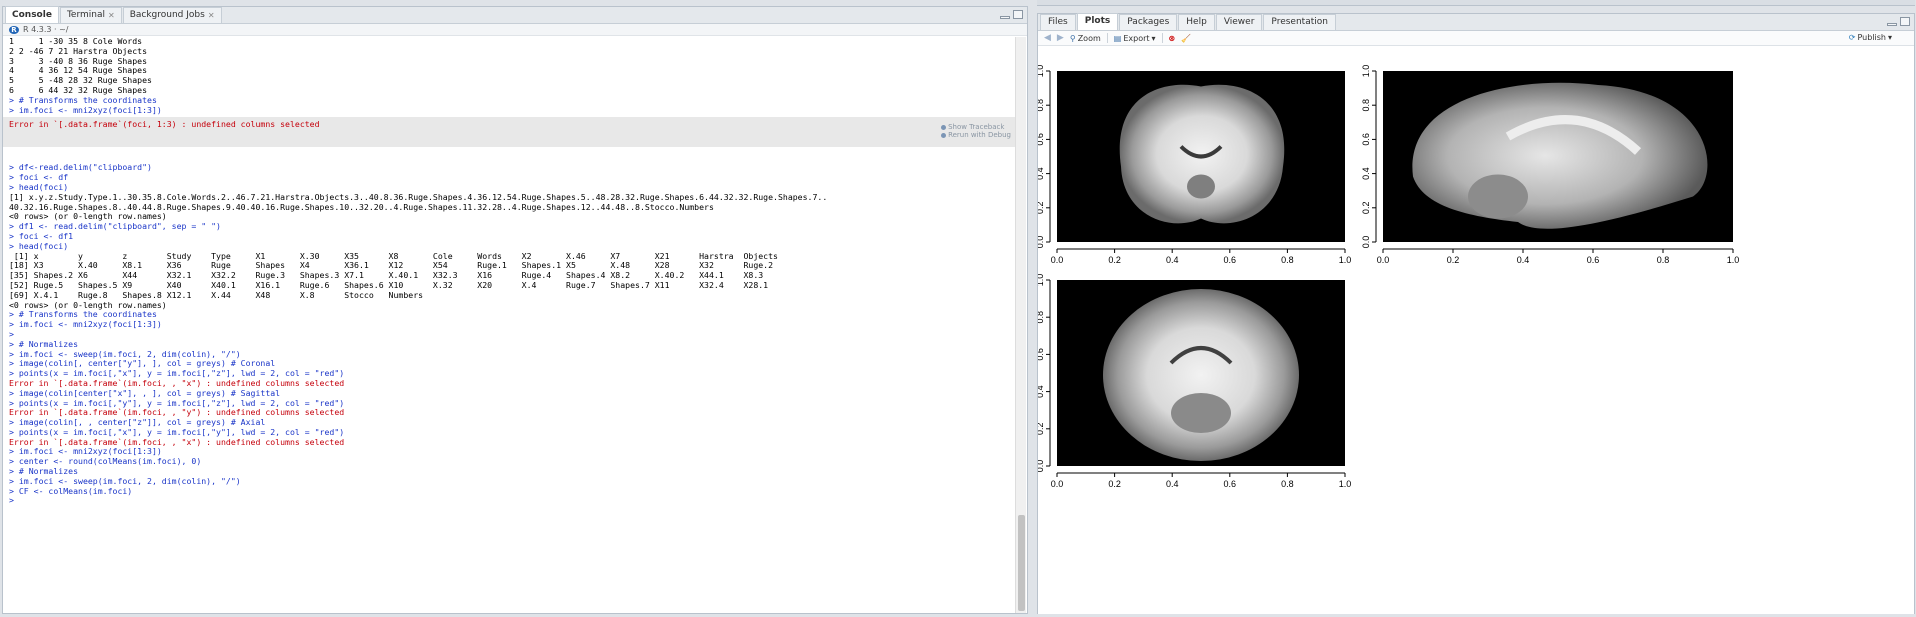 This screenshot has height=617, width=1916. Describe the element at coordinates (1366, 139) in the screenshot. I see `sagittal-y-tick-label: 0.6` at that location.